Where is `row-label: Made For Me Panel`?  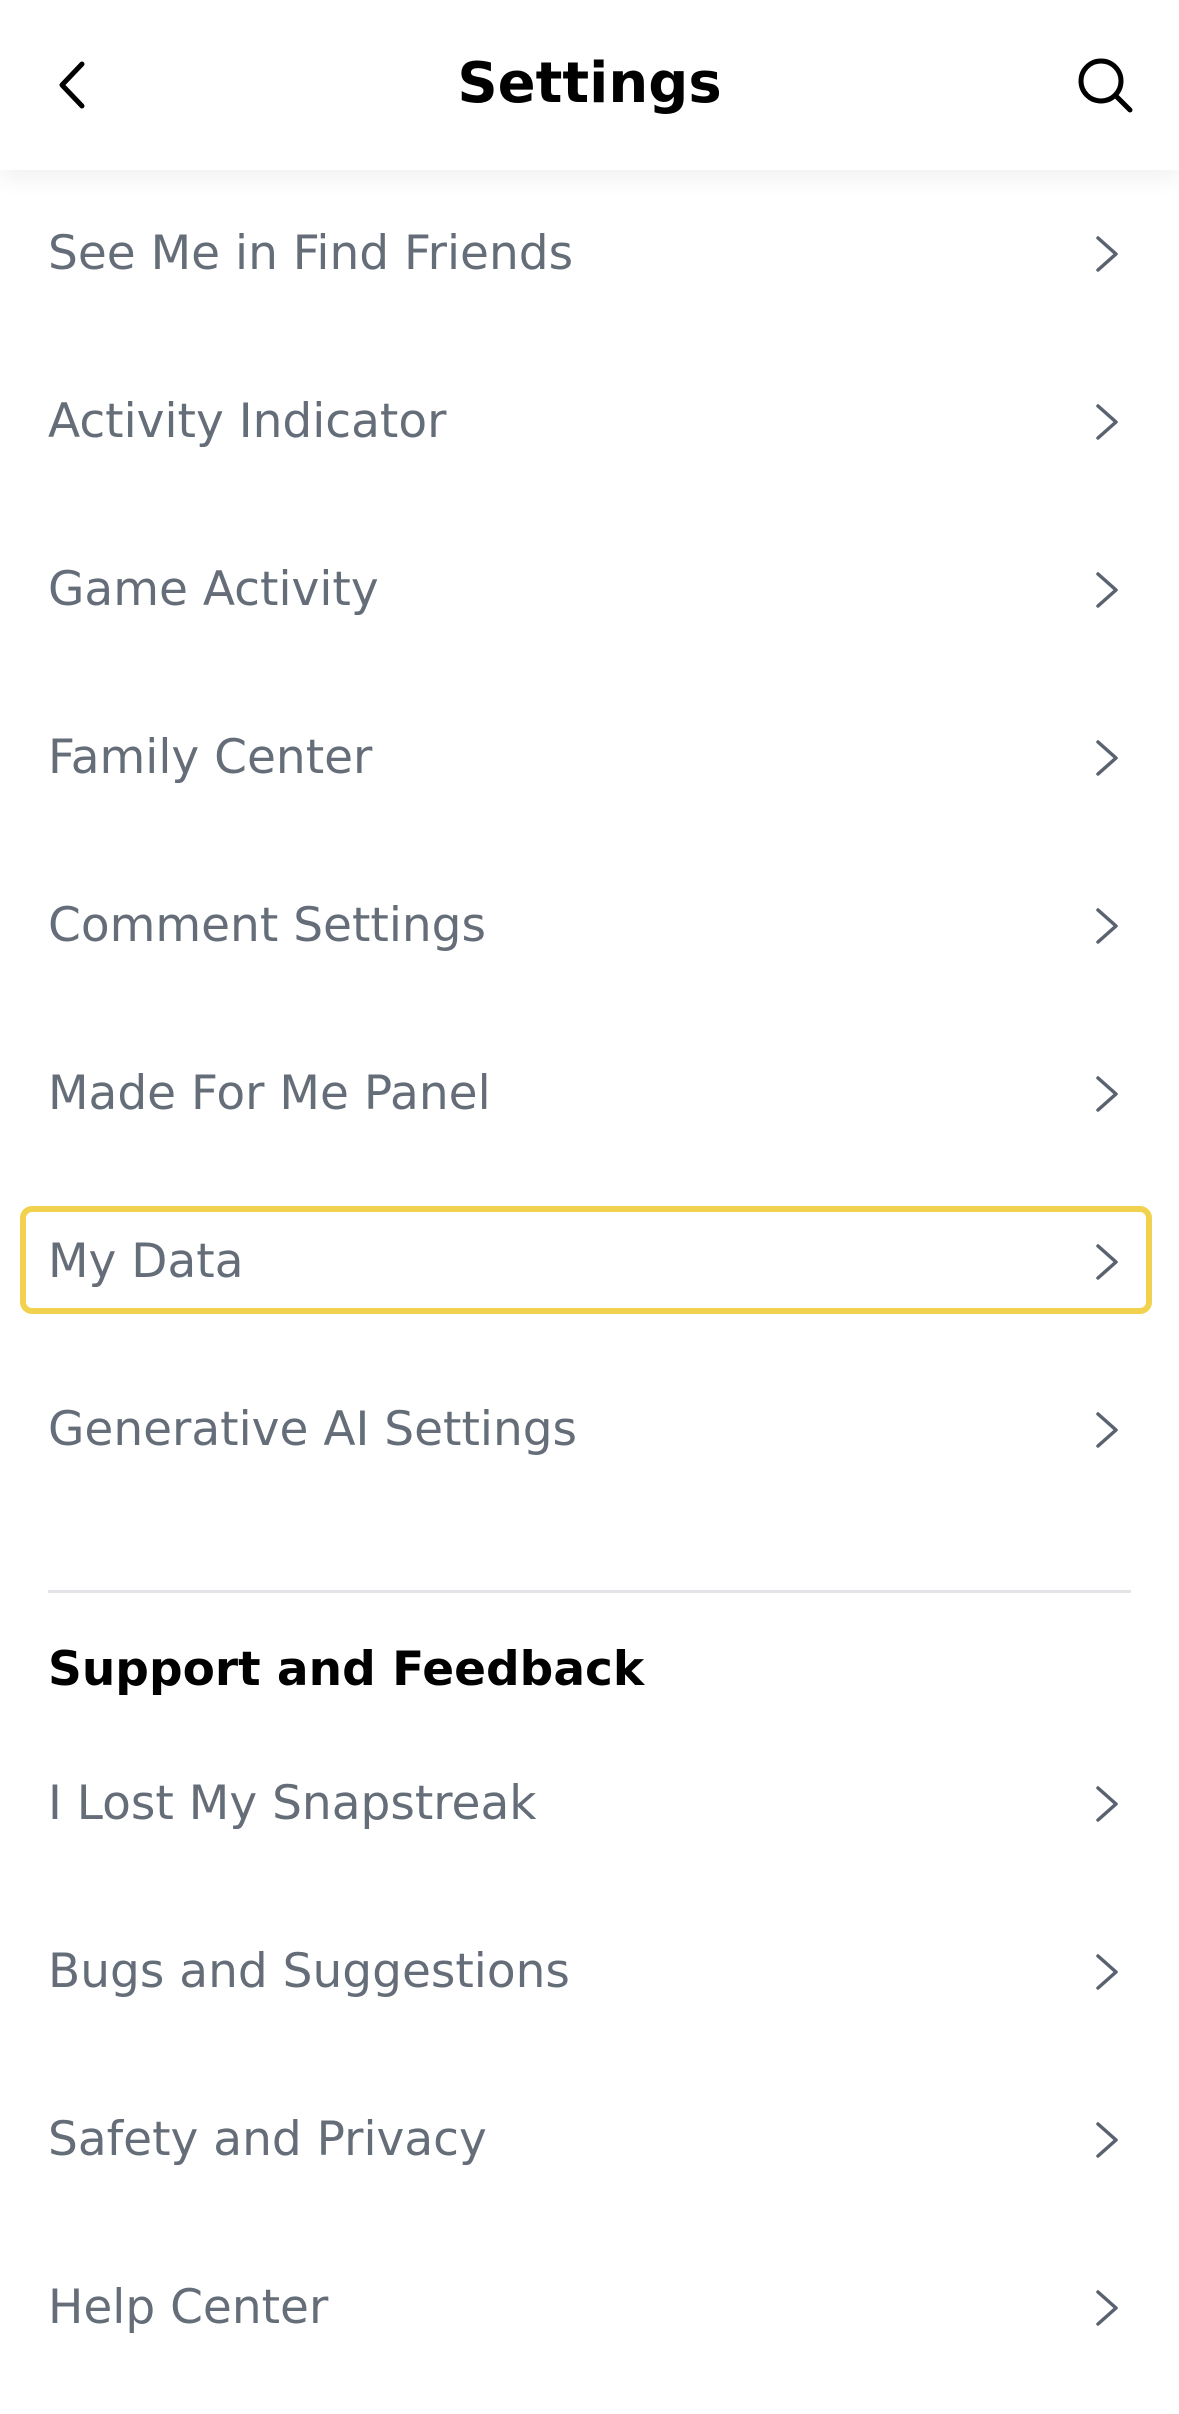
row-label: Made For Me Panel is located at coordinates (269, 1093).